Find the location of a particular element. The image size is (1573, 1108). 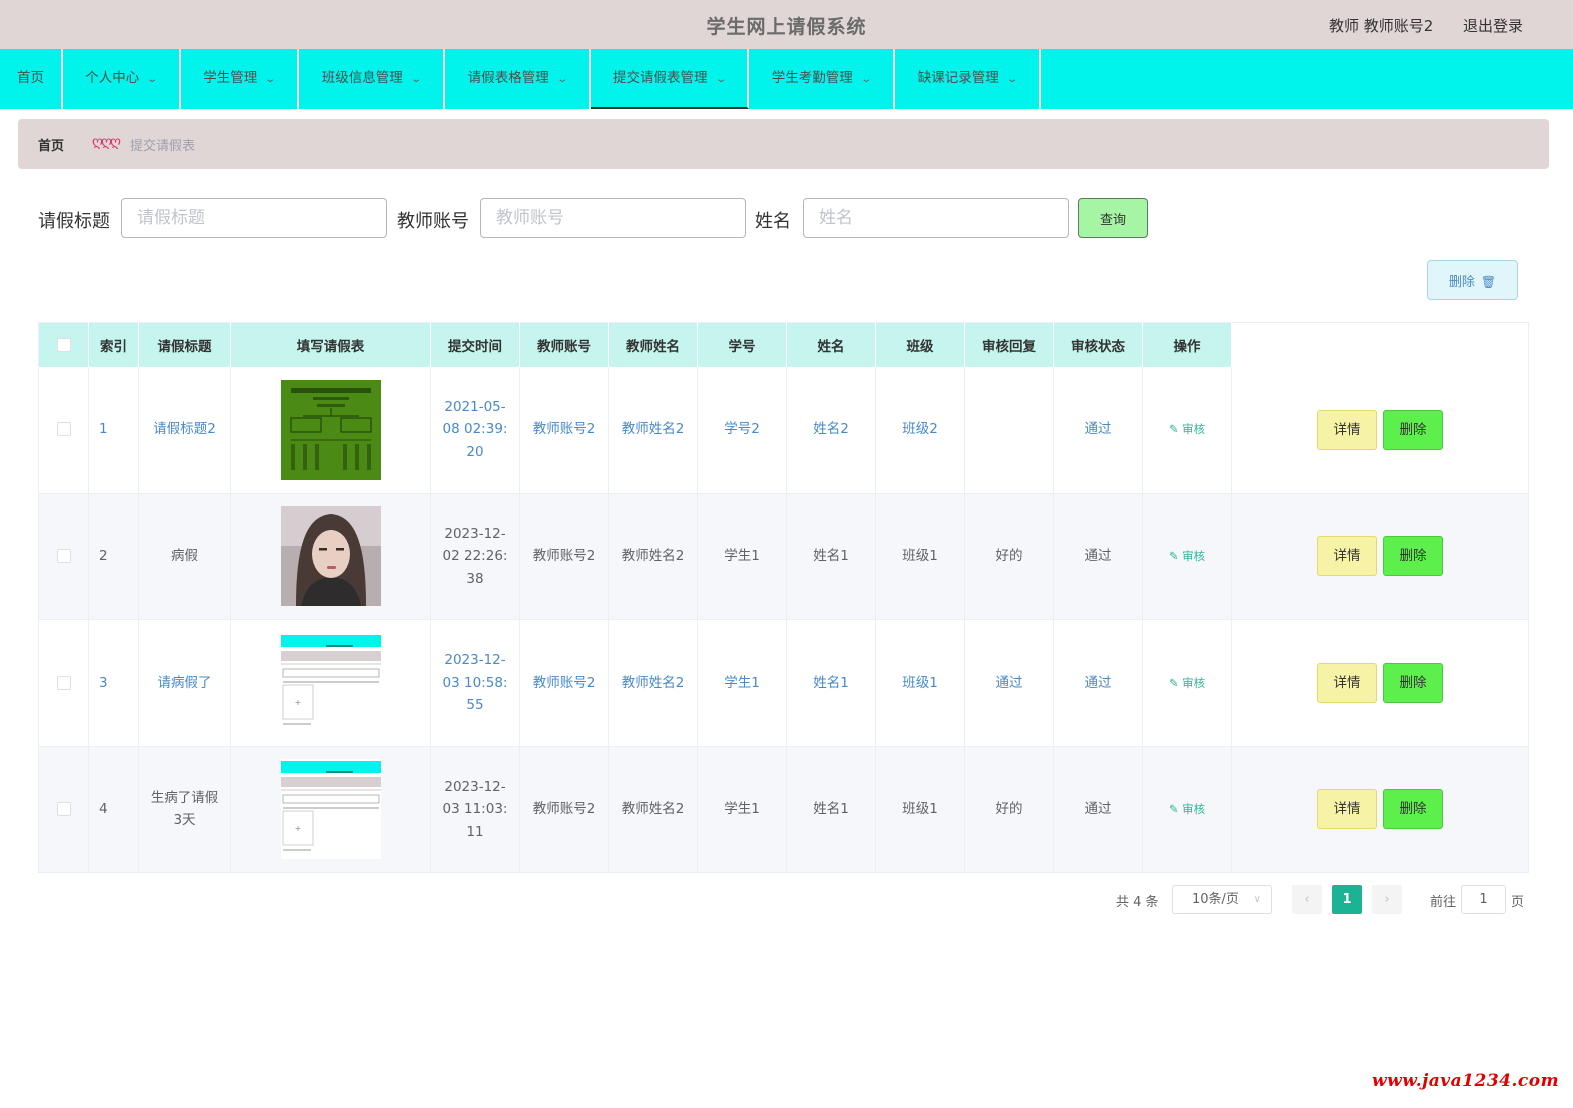

nav-item-absence-records-management: 缺课记录管理 ⌄ is located at coordinates (968, 79).